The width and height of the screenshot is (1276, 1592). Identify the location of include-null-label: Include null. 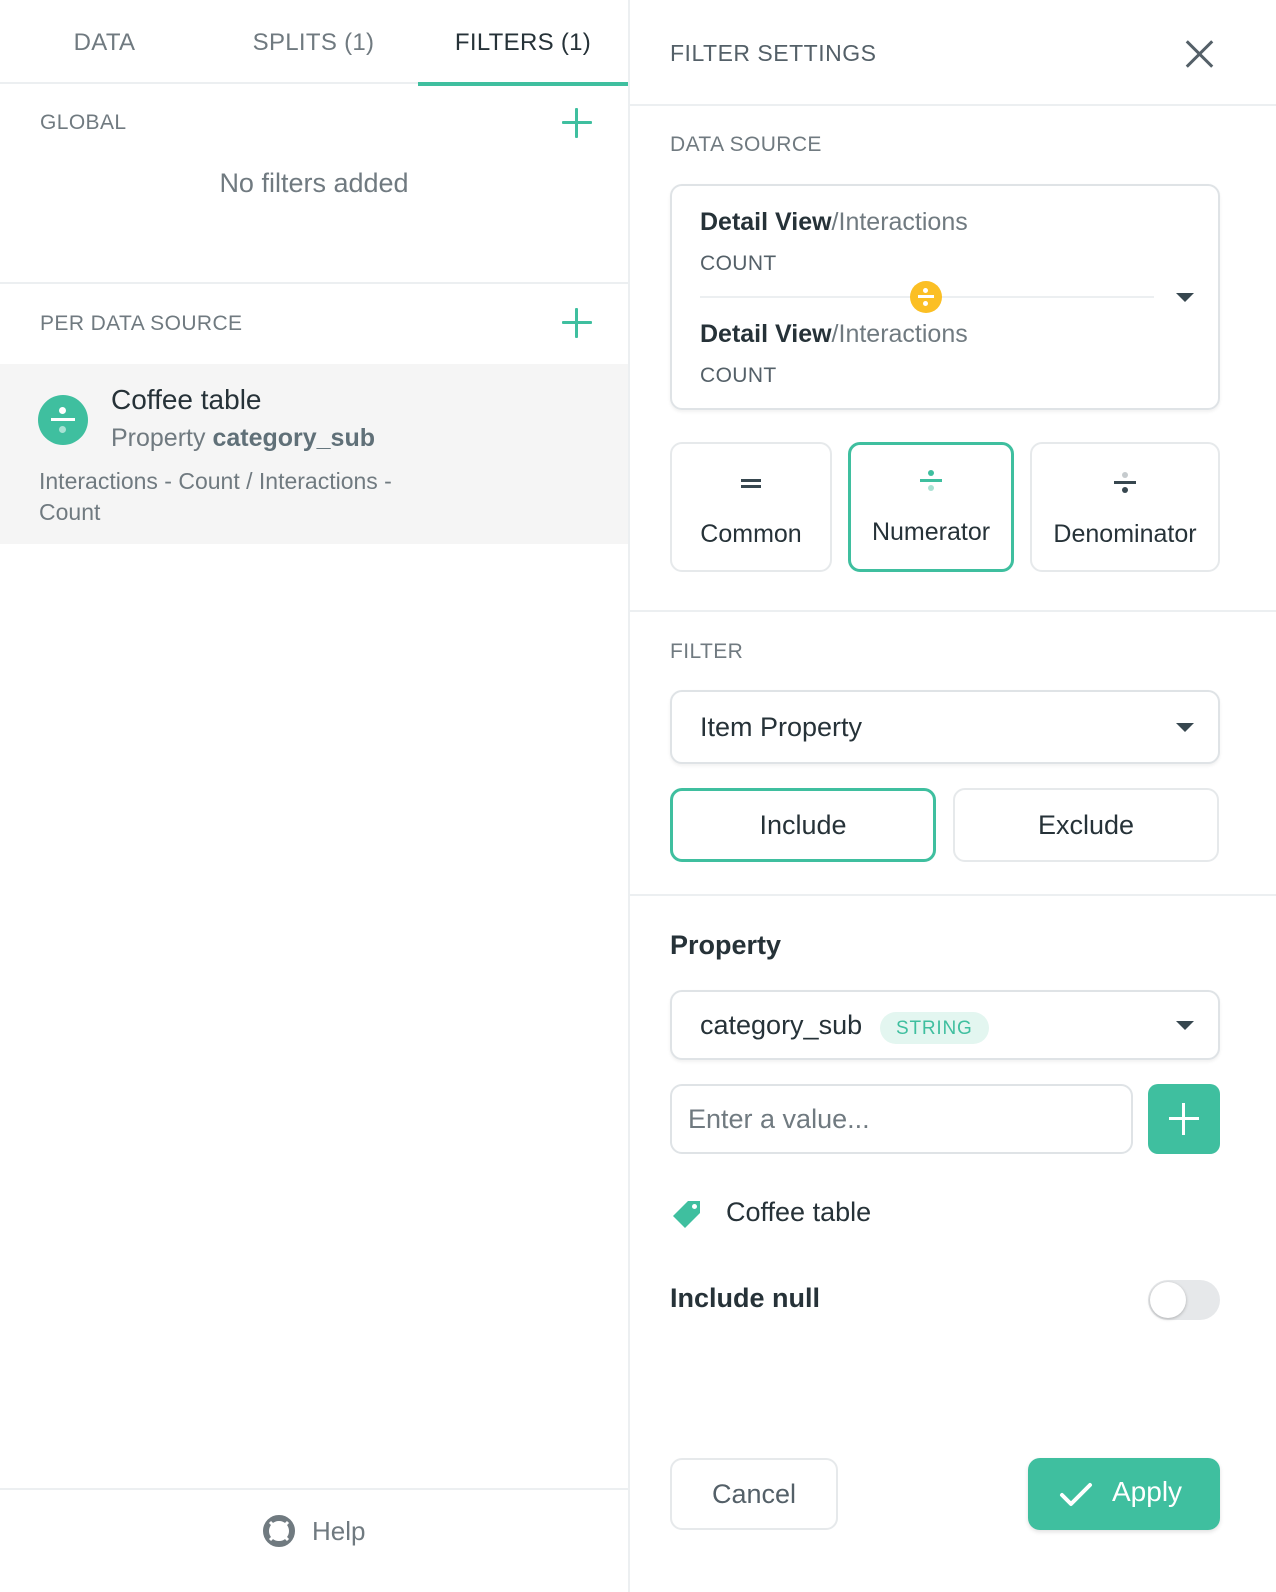
(745, 1298).